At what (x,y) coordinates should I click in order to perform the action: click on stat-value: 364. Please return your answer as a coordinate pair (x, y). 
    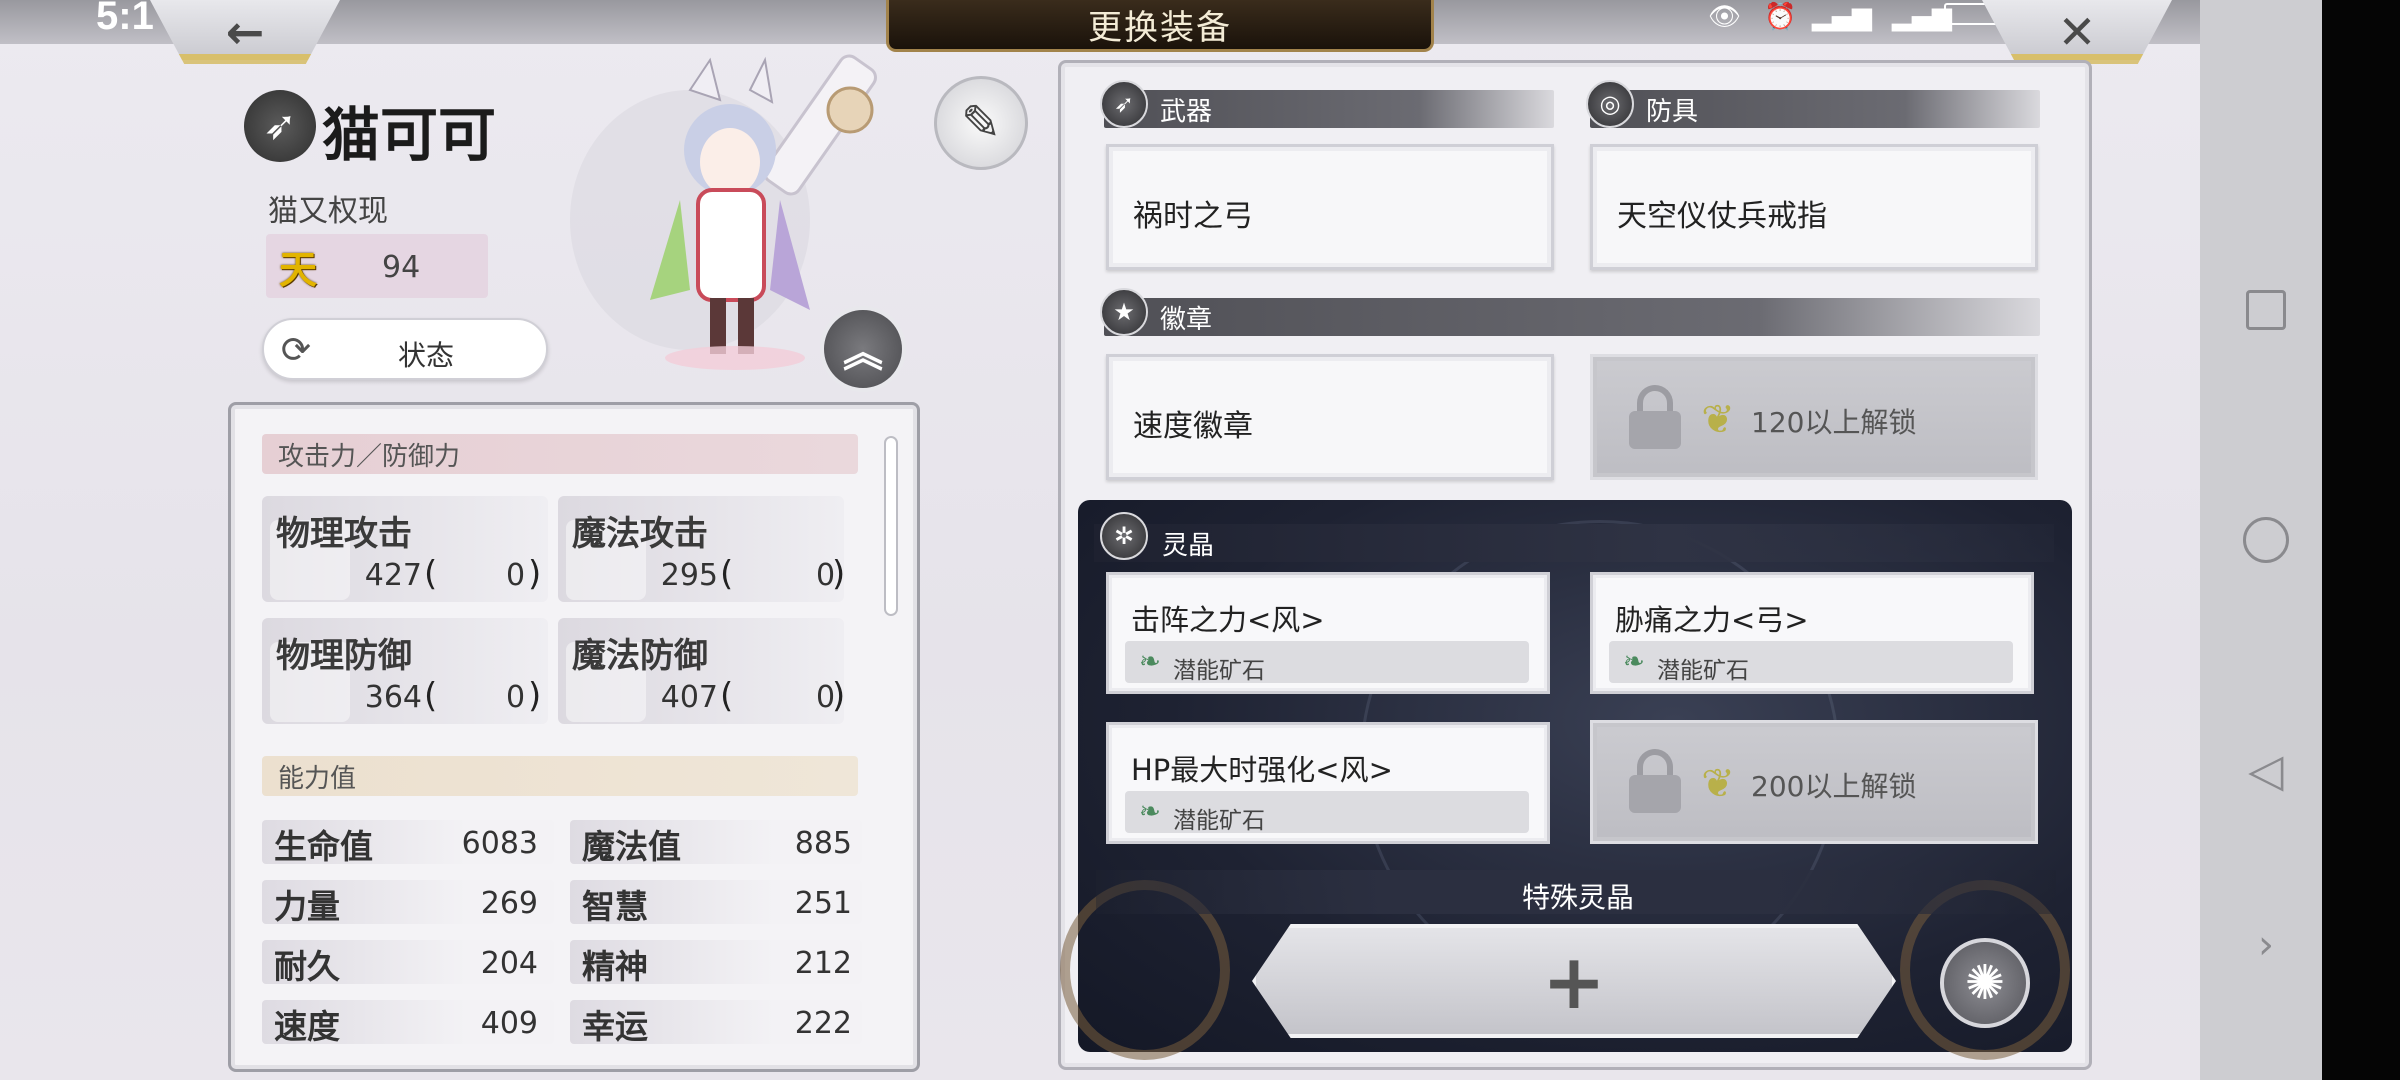
    Looking at the image, I should click on (393, 697).